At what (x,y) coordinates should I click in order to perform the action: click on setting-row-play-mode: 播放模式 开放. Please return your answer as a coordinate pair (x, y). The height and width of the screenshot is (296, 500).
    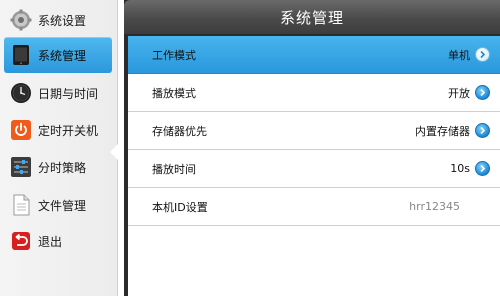
    Looking at the image, I should click on (314, 93).